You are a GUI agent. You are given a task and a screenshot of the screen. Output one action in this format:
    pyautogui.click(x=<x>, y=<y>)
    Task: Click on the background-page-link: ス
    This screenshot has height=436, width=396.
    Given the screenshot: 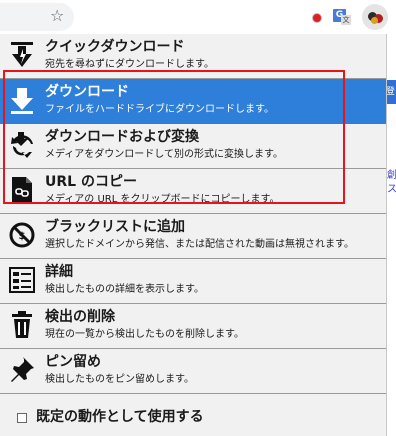 What is the action you would take?
    pyautogui.click(x=391, y=189)
    